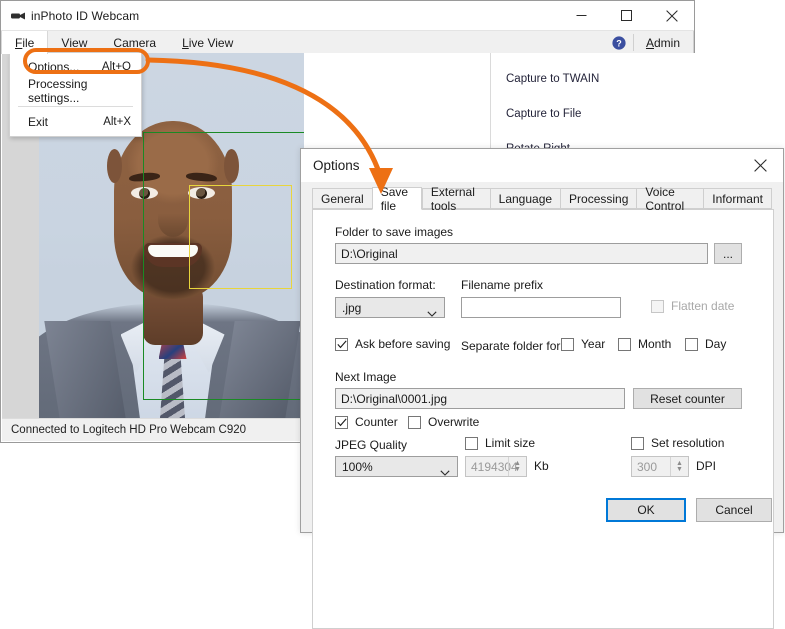 This screenshot has width=785, height=629. I want to click on ok-button: OK, so click(646, 510).